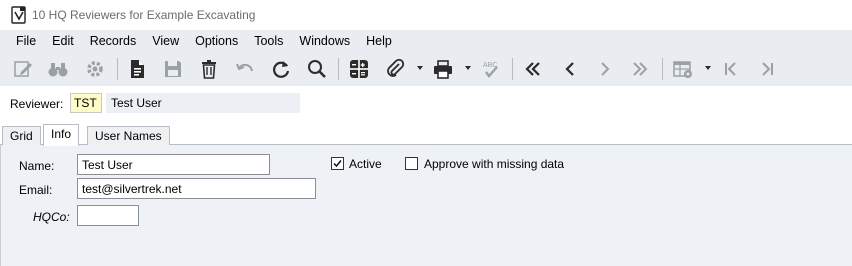 This screenshot has width=852, height=266. I want to click on tab-user-names: User Names, so click(128, 135).